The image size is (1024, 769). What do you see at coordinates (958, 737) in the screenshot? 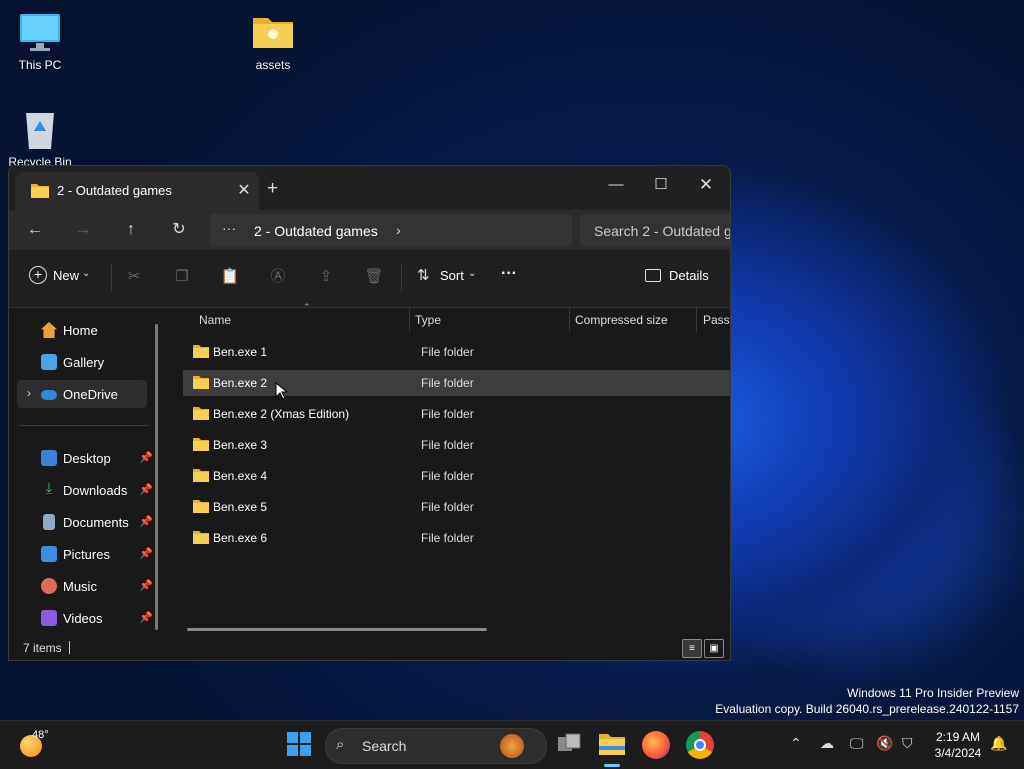
I see `clock-time: 2:19 AM` at bounding box center [958, 737].